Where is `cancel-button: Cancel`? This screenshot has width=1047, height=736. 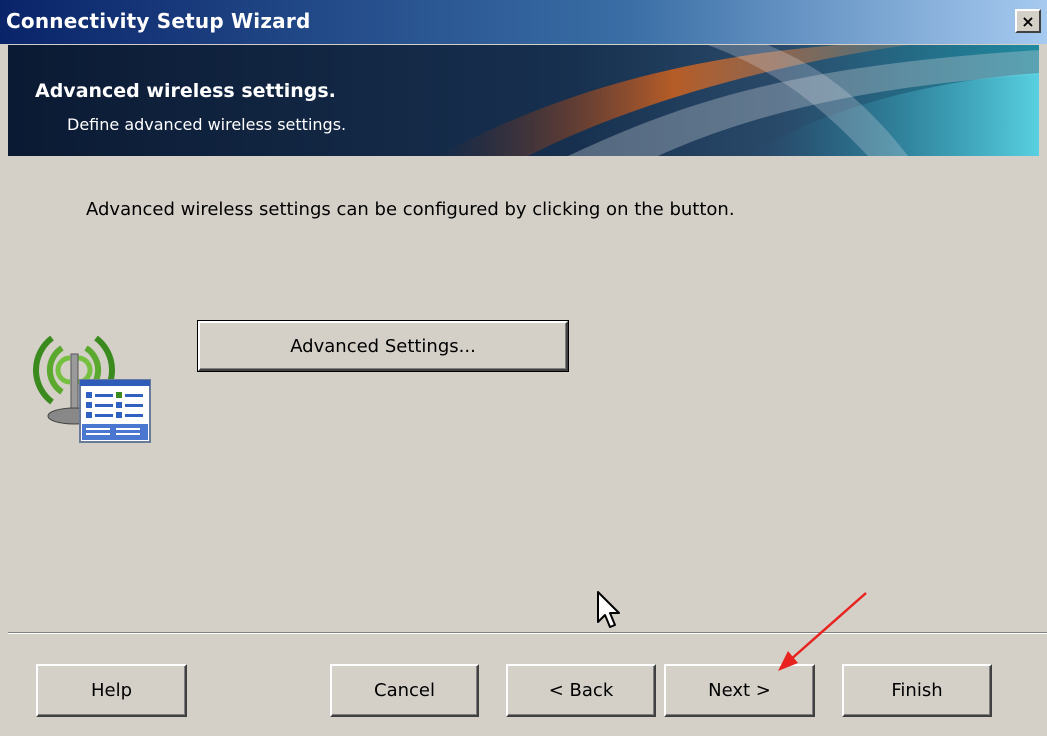 cancel-button: Cancel is located at coordinates (404, 690).